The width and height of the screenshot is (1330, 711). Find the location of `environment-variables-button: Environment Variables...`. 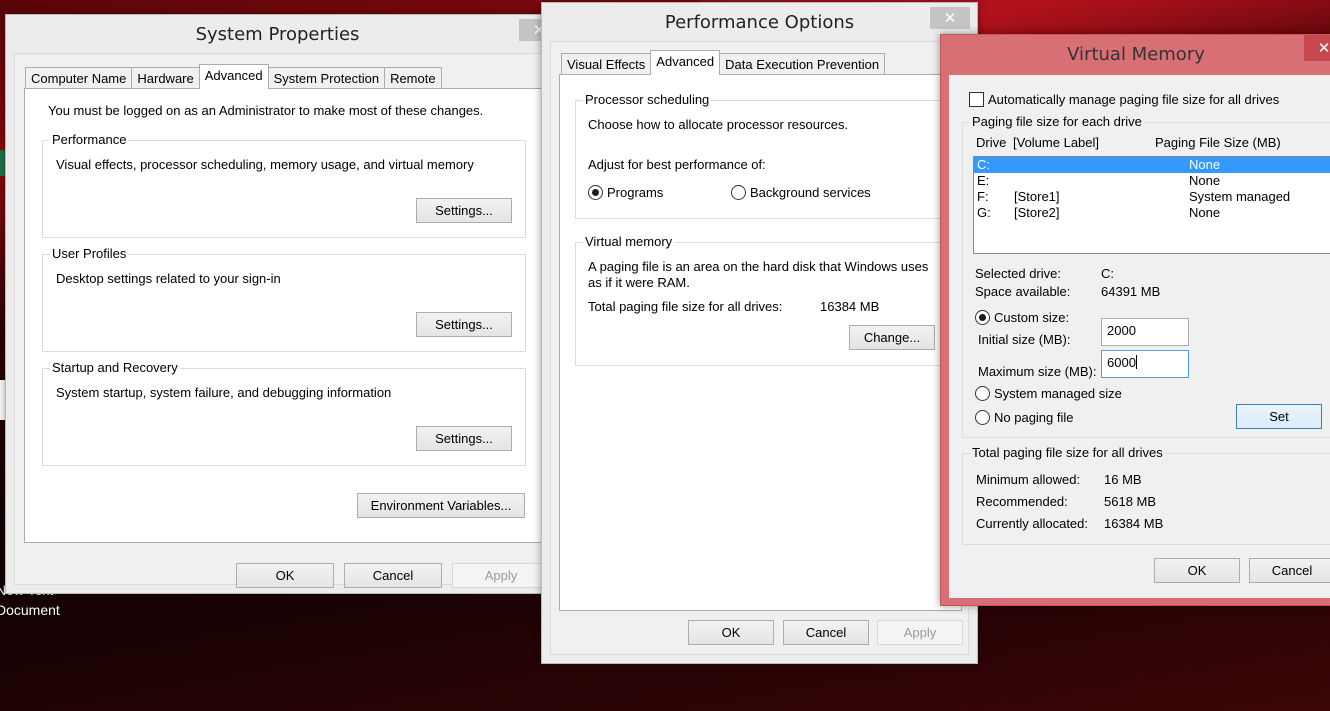

environment-variables-button: Environment Variables... is located at coordinates (441, 505).